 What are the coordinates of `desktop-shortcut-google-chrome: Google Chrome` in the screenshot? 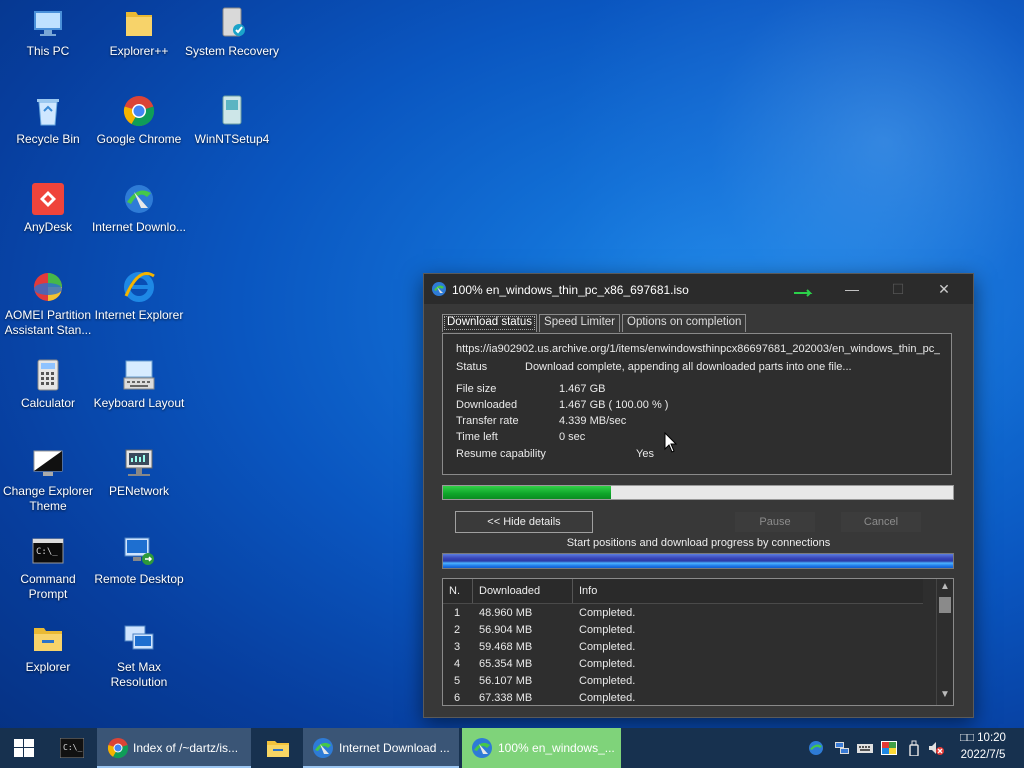 It's located at (139, 120).